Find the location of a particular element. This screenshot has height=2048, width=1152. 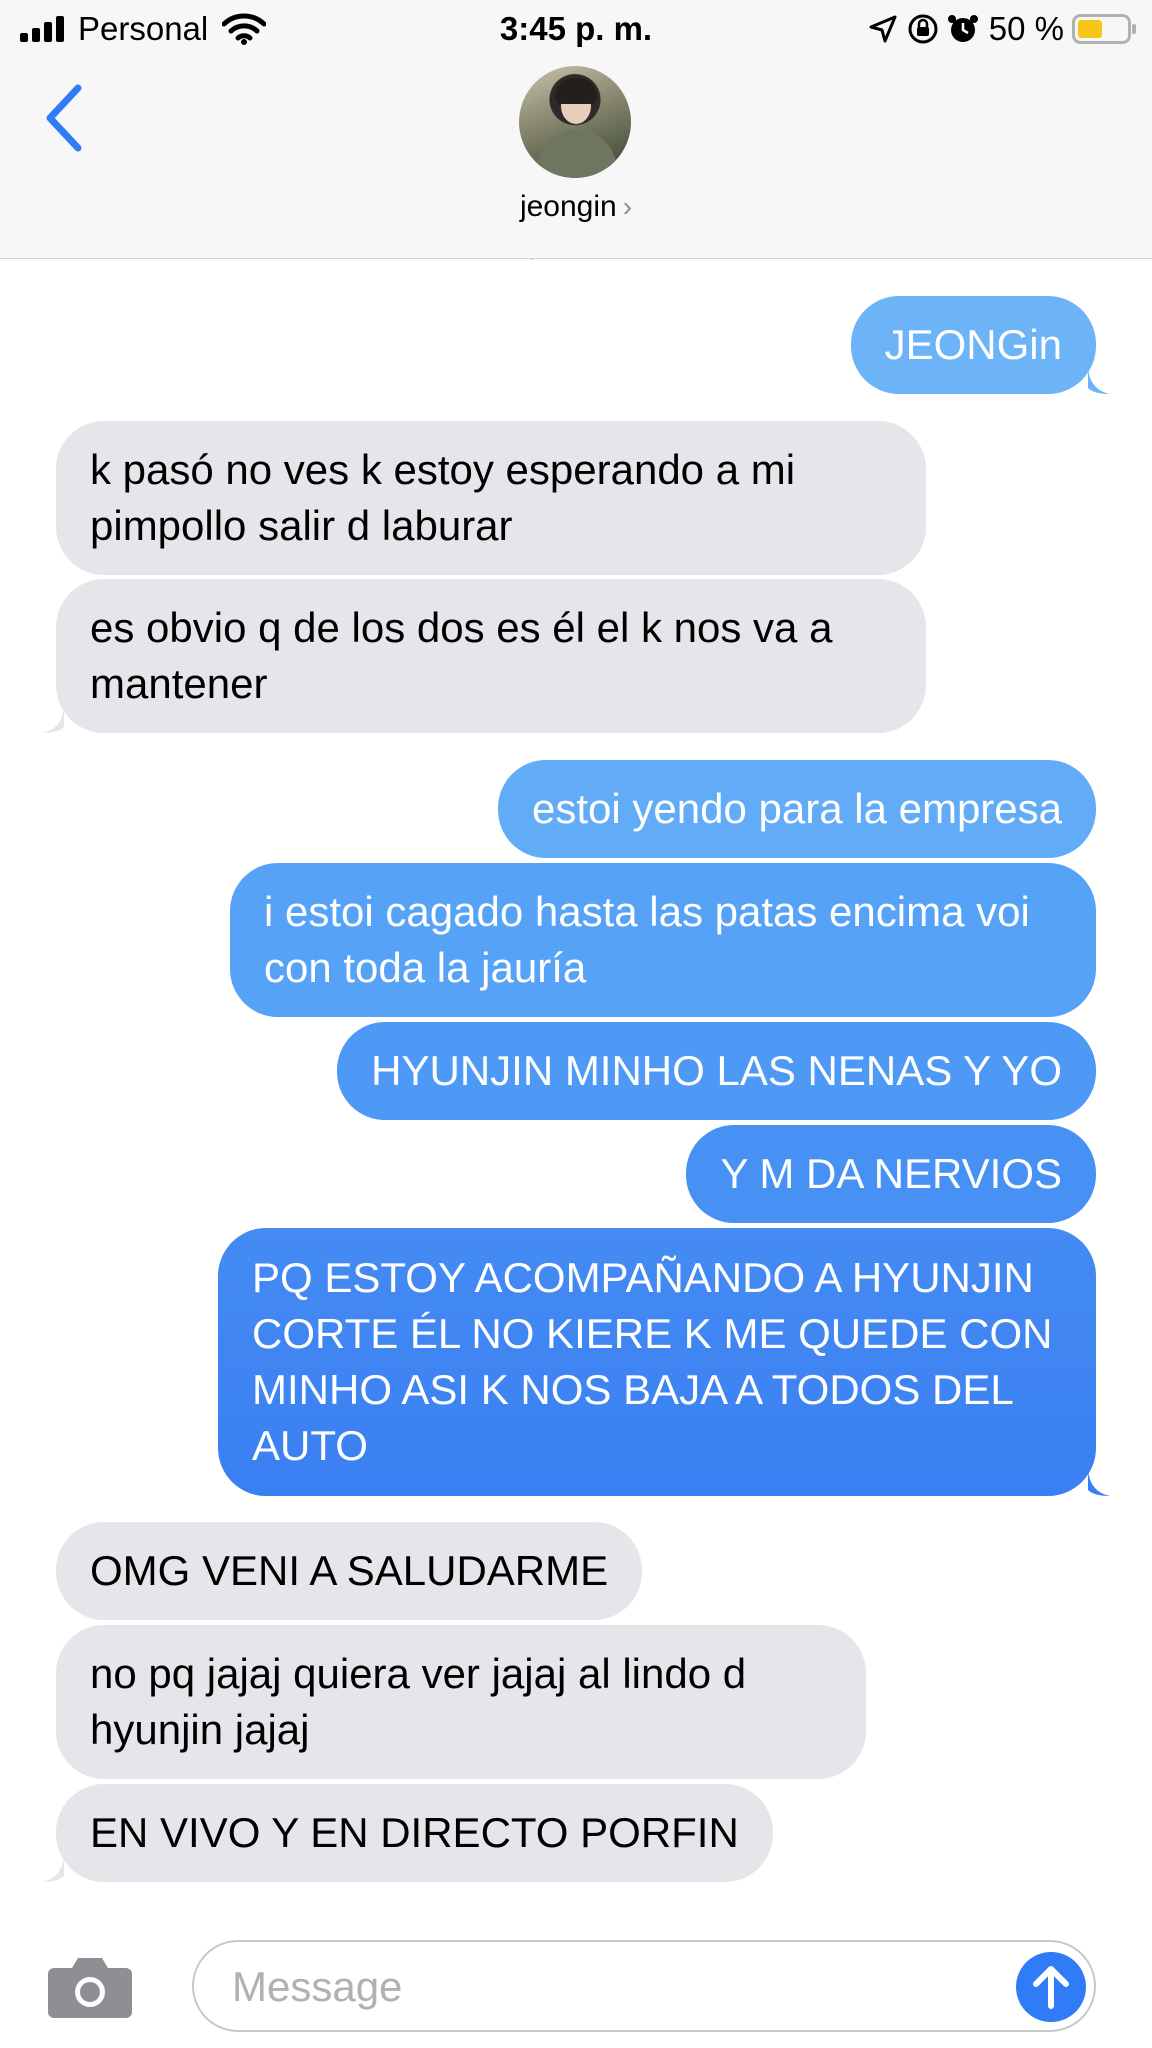

message-bubble-outgoing: estoi yendo para la empresa is located at coordinates (797, 809).